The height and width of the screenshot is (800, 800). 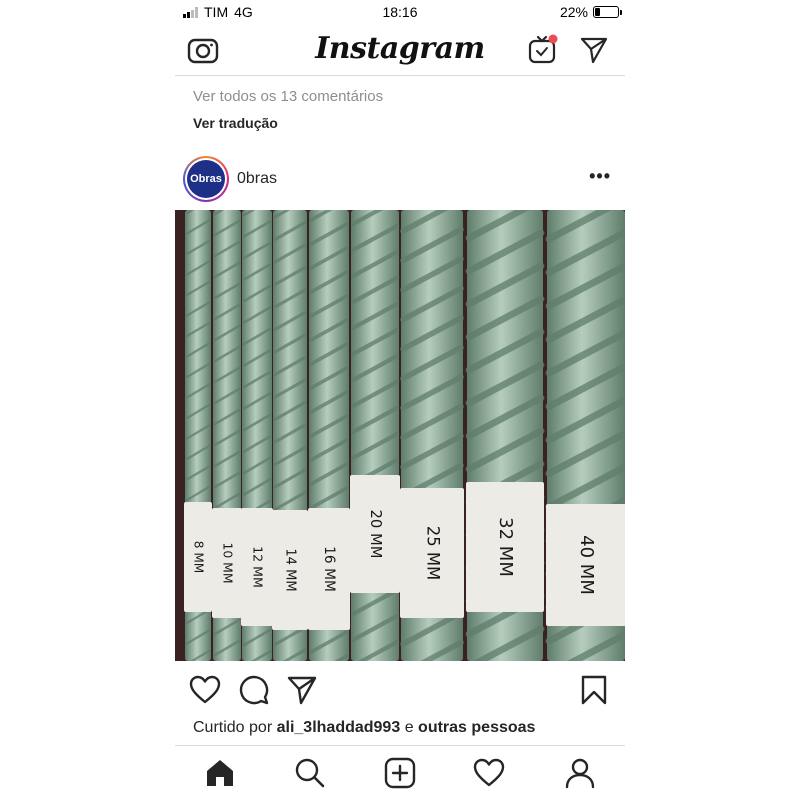 What do you see at coordinates (403, 73) in the screenshot?
I see `previous-caption-fragment` at bounding box center [403, 73].